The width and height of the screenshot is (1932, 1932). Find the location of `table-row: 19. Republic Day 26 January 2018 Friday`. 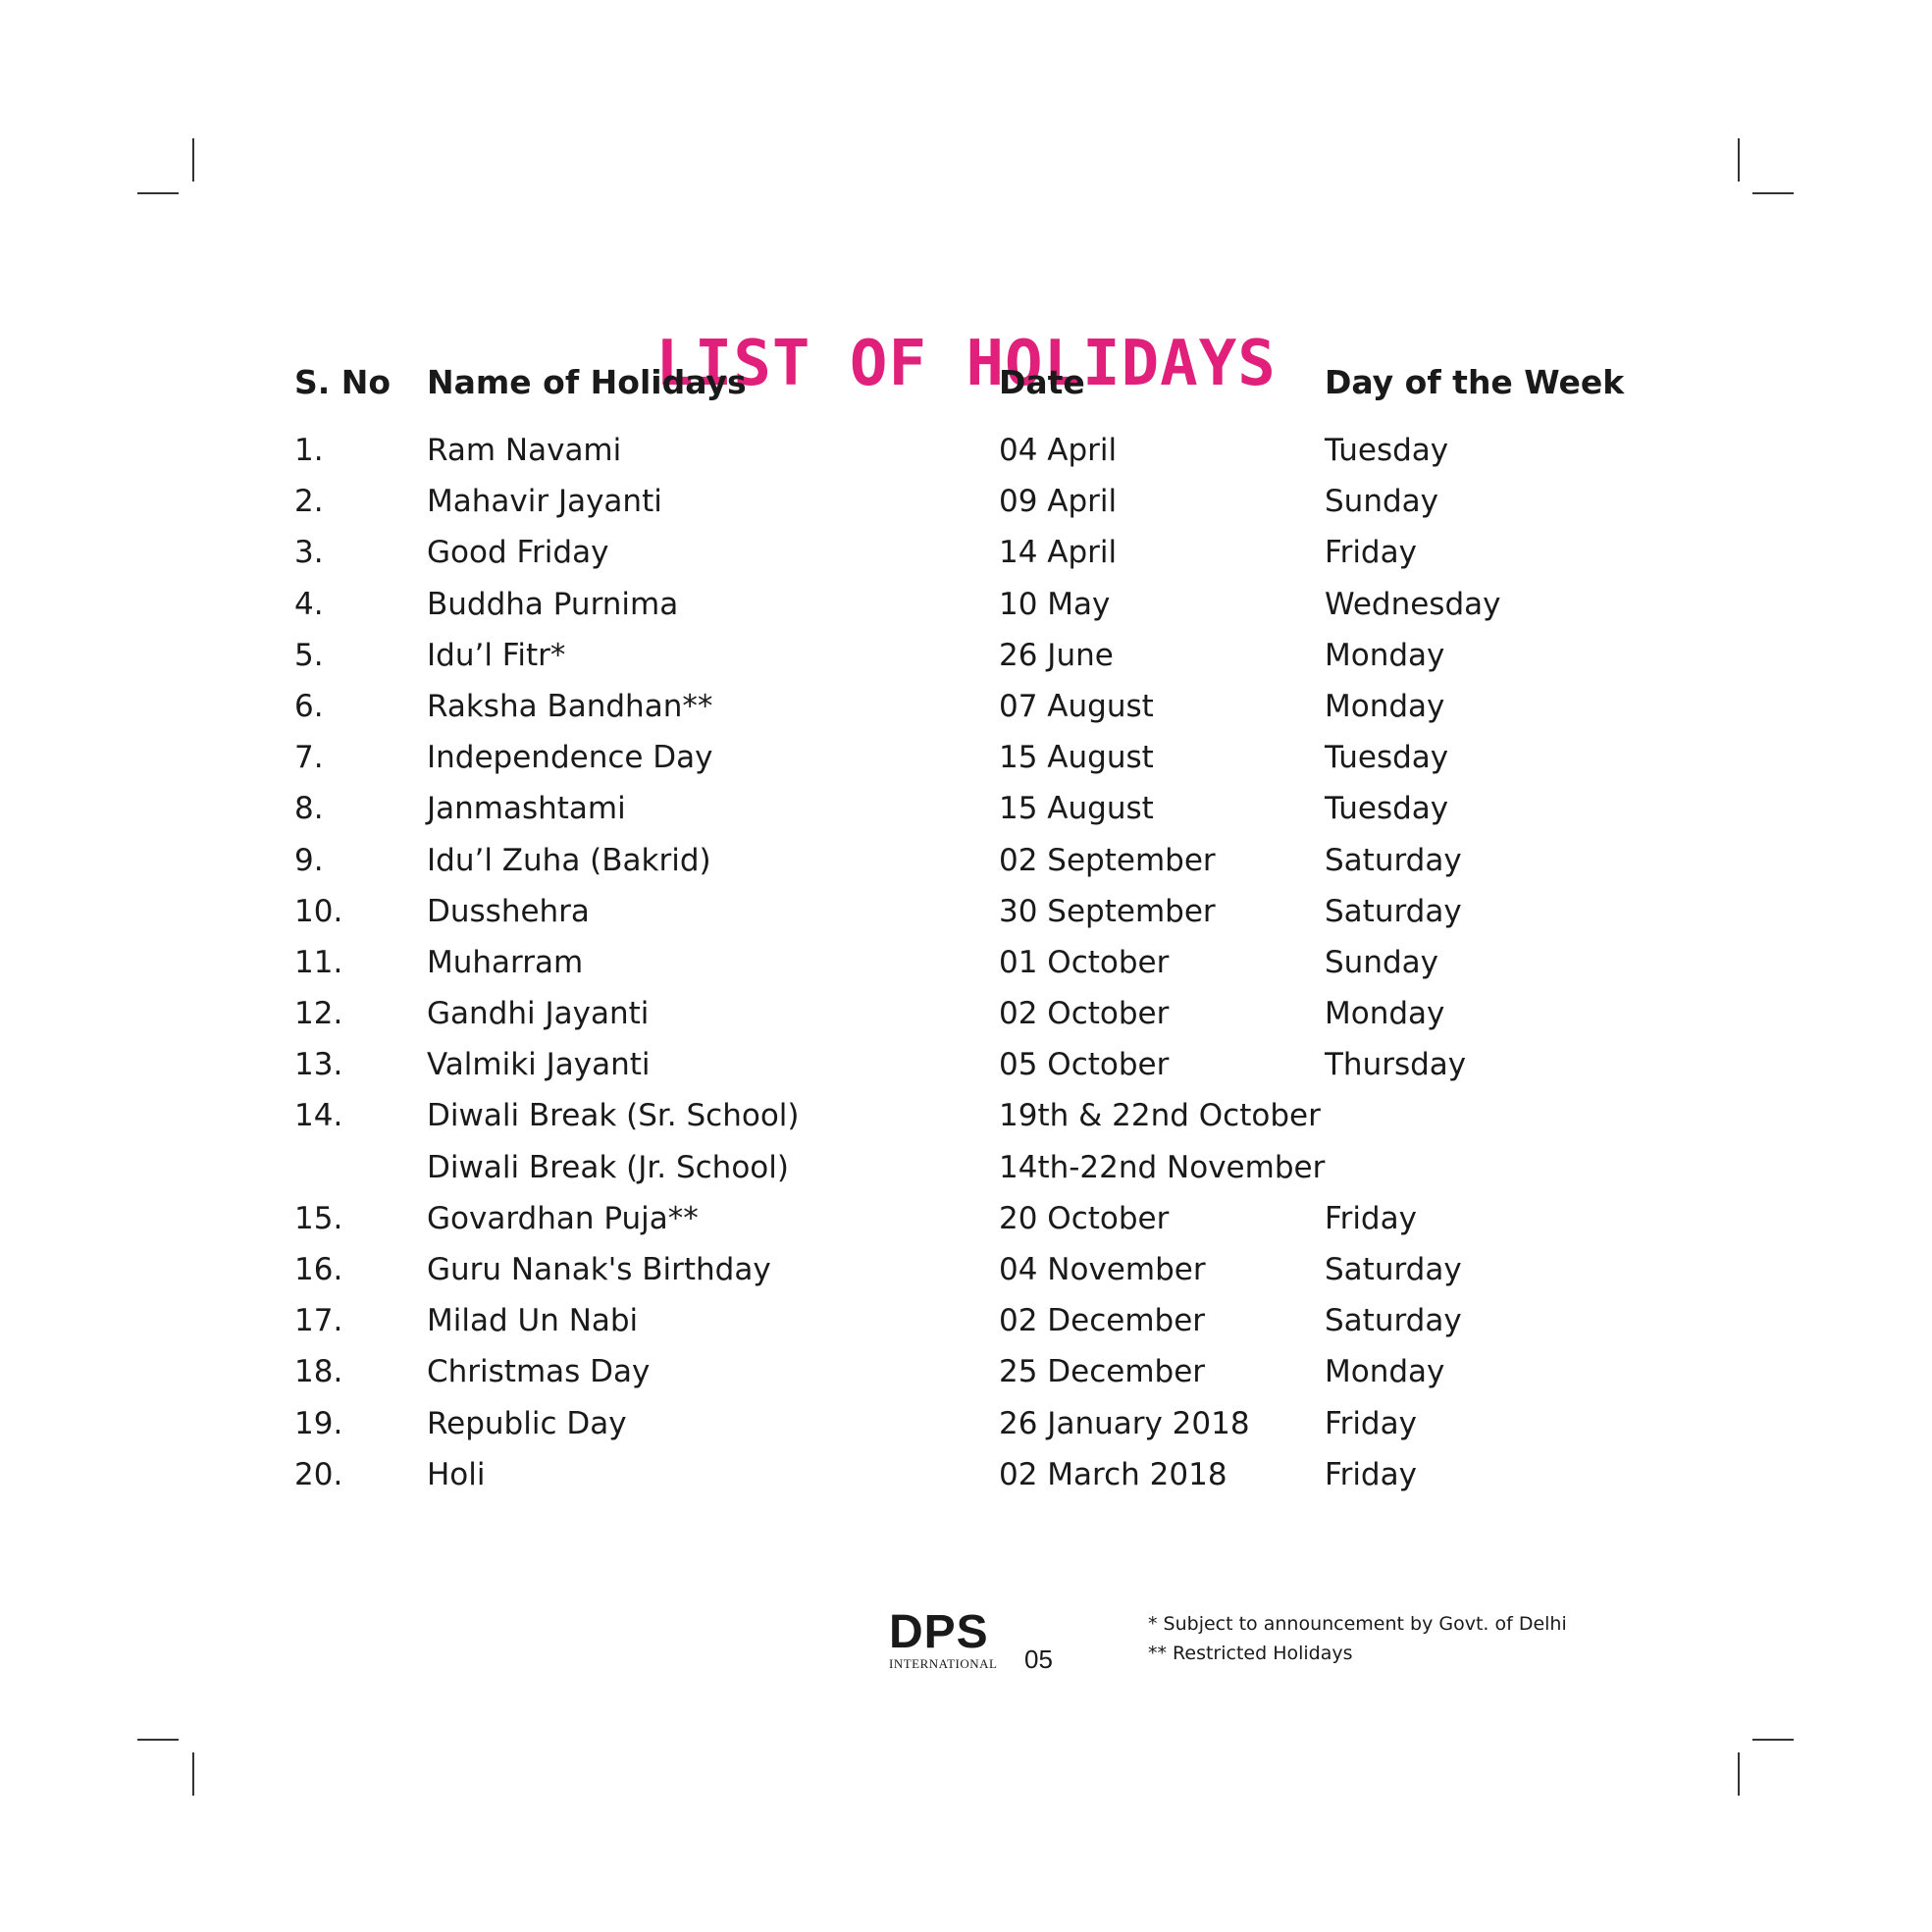

table-row: 19. Republic Day 26 January 2018 Friday is located at coordinates (991, 1423).